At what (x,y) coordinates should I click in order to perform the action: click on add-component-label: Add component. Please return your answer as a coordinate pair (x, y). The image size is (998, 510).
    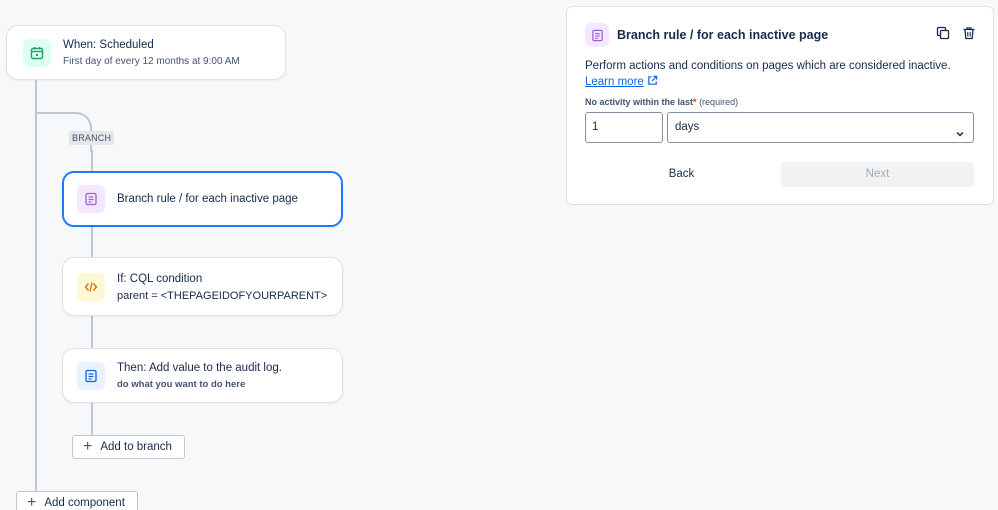
    Looking at the image, I should click on (84, 503).